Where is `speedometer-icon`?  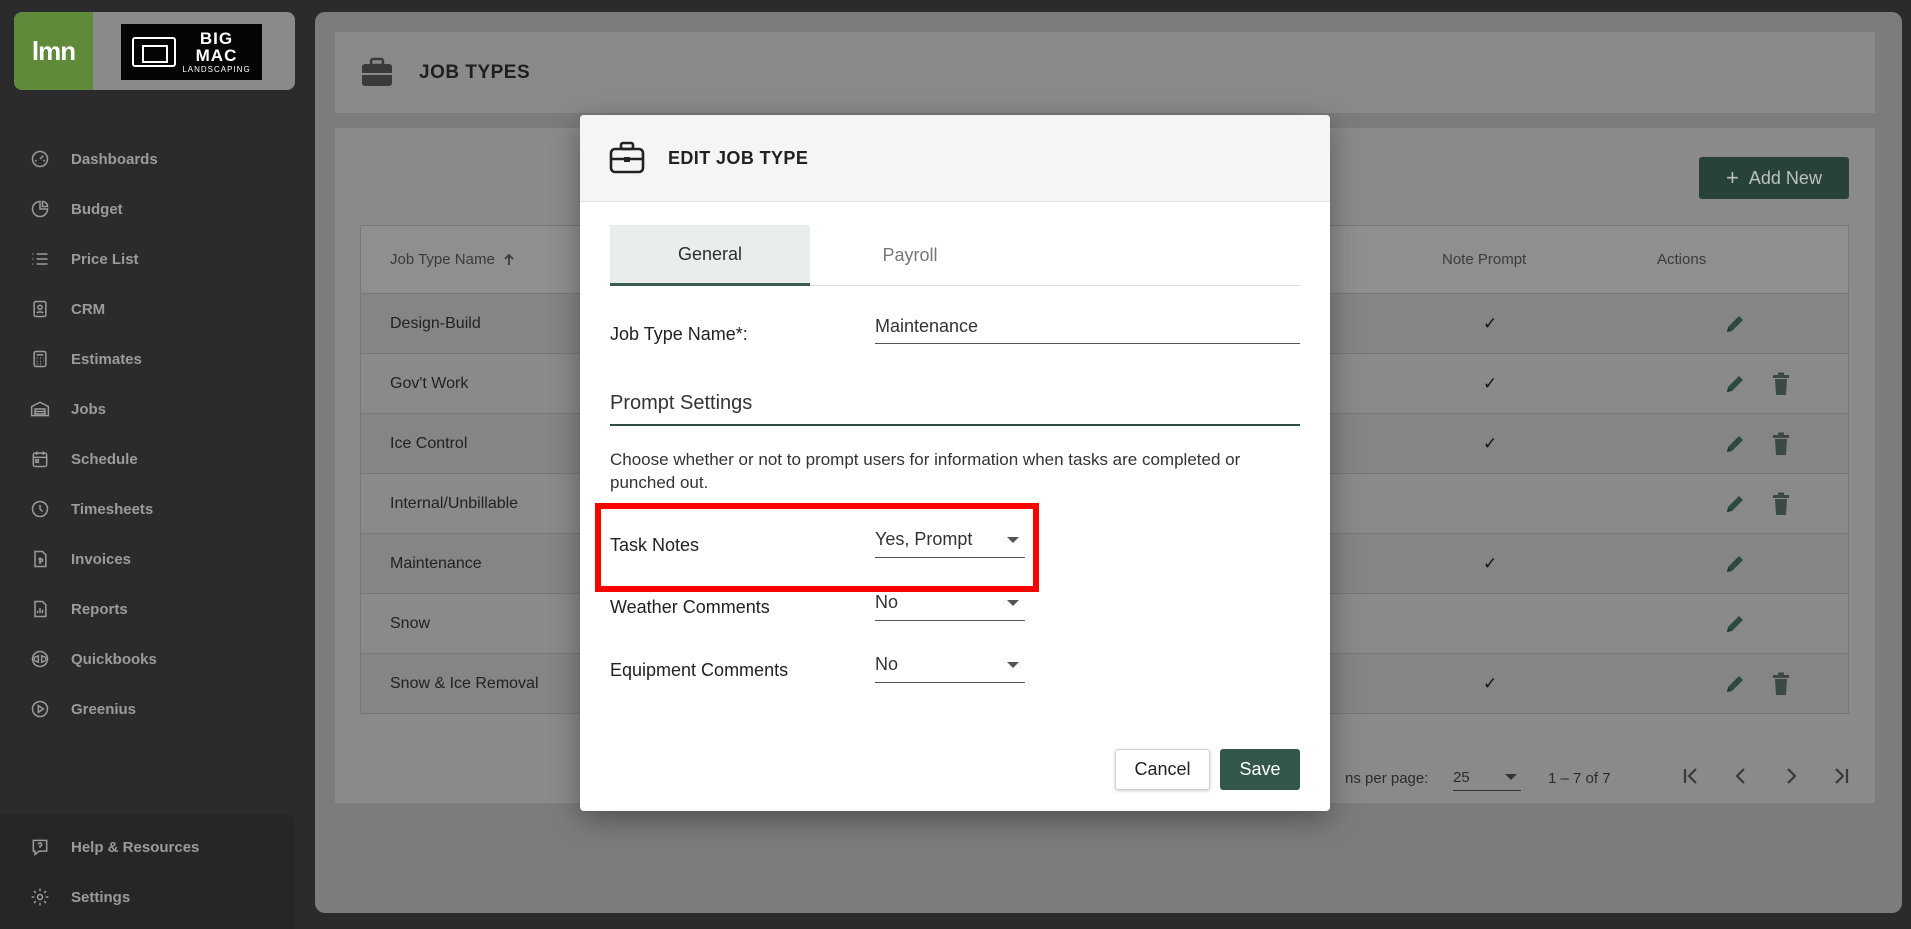
speedometer-icon is located at coordinates (40, 159).